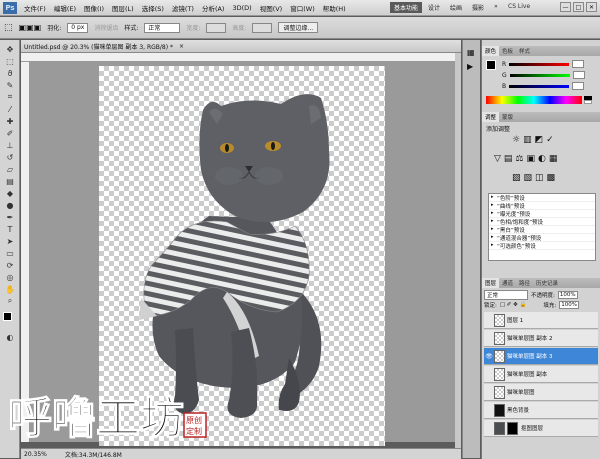  What do you see at coordinates (539, 64) in the screenshot?
I see `red-slider` at bounding box center [539, 64].